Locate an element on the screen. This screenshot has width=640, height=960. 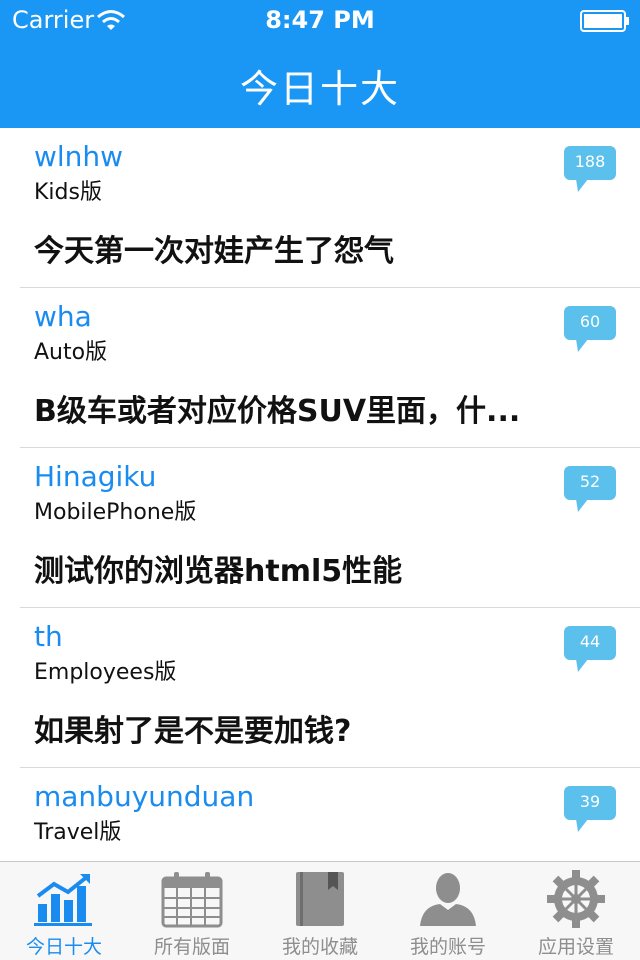
reply-count-badge: 44 is located at coordinates (590, 650).